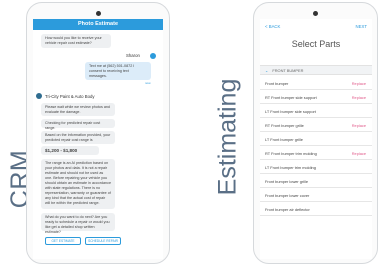 This screenshot has height=264, width=381. I want to click on part-row: LT Front bumper grille, so click(316, 139).